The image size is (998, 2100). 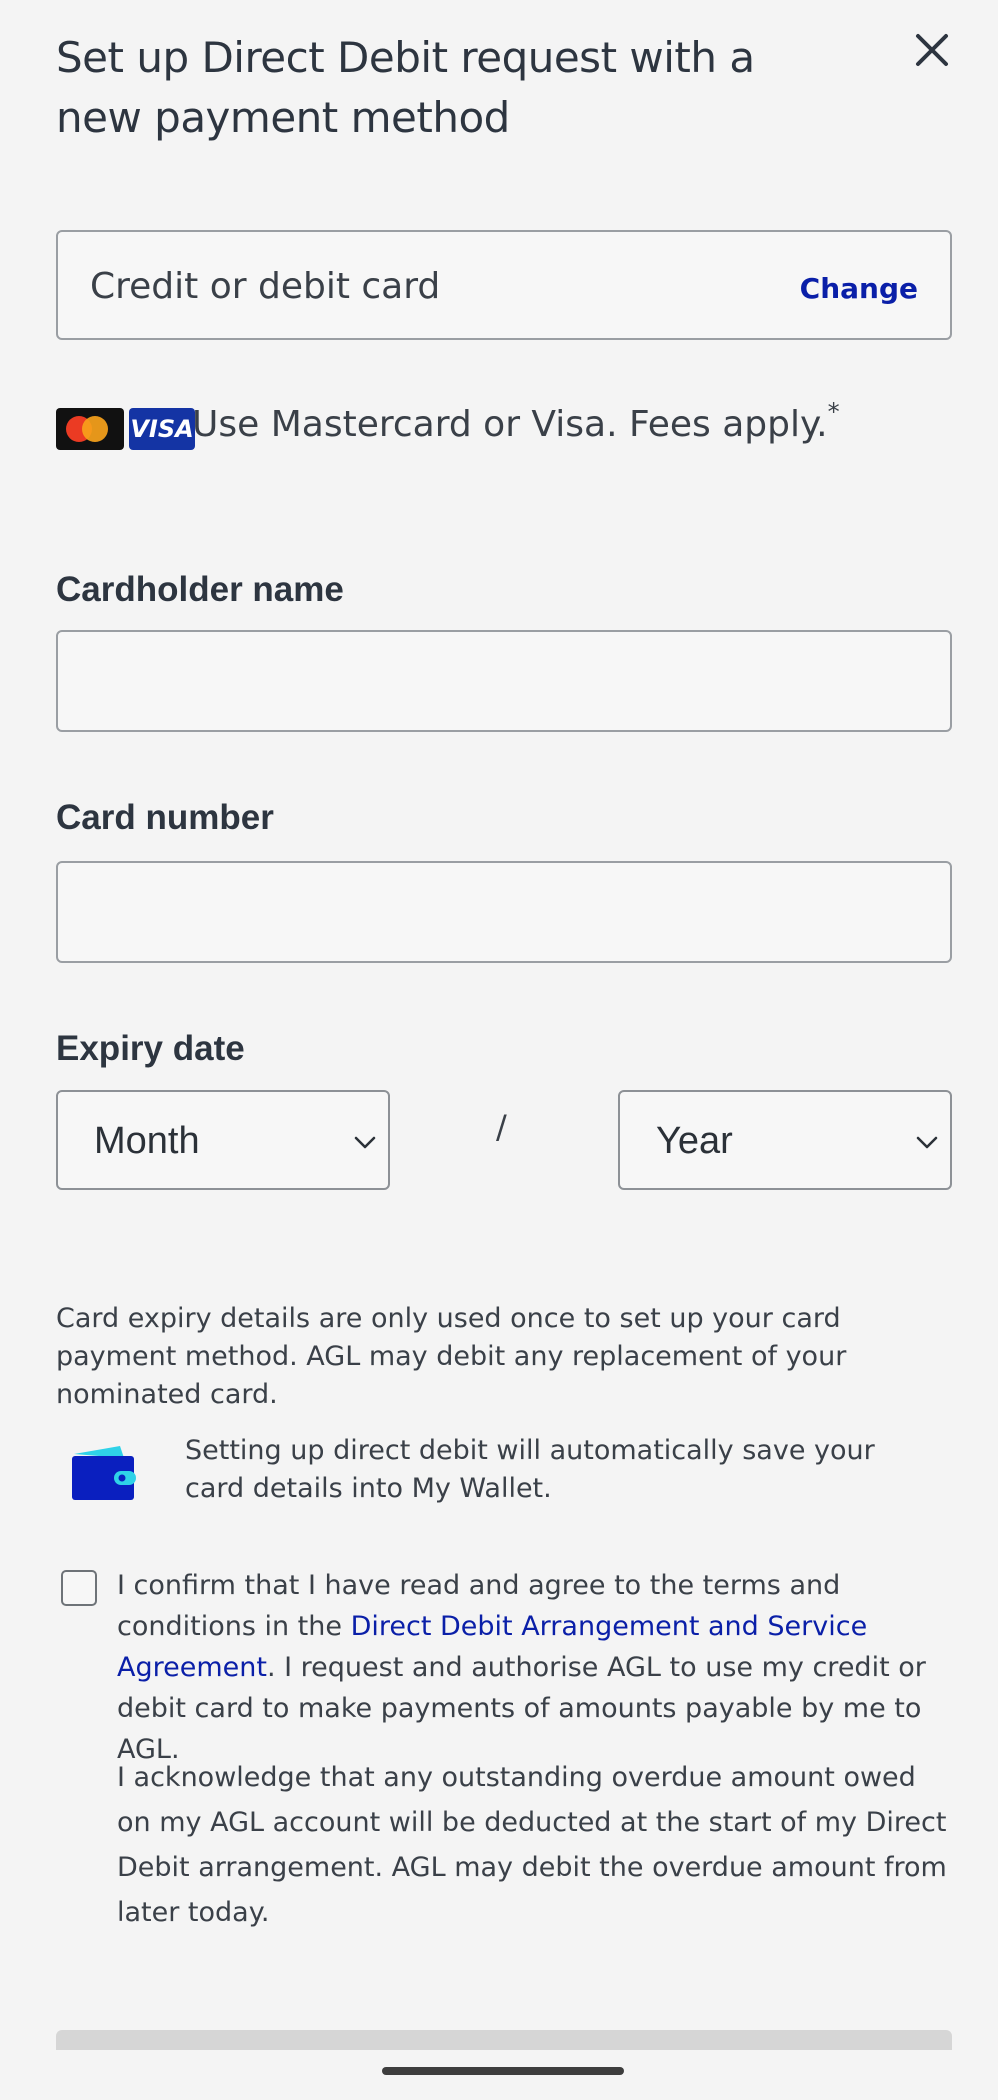 I want to click on expiry-month-value: Month, so click(x=147, y=1141).